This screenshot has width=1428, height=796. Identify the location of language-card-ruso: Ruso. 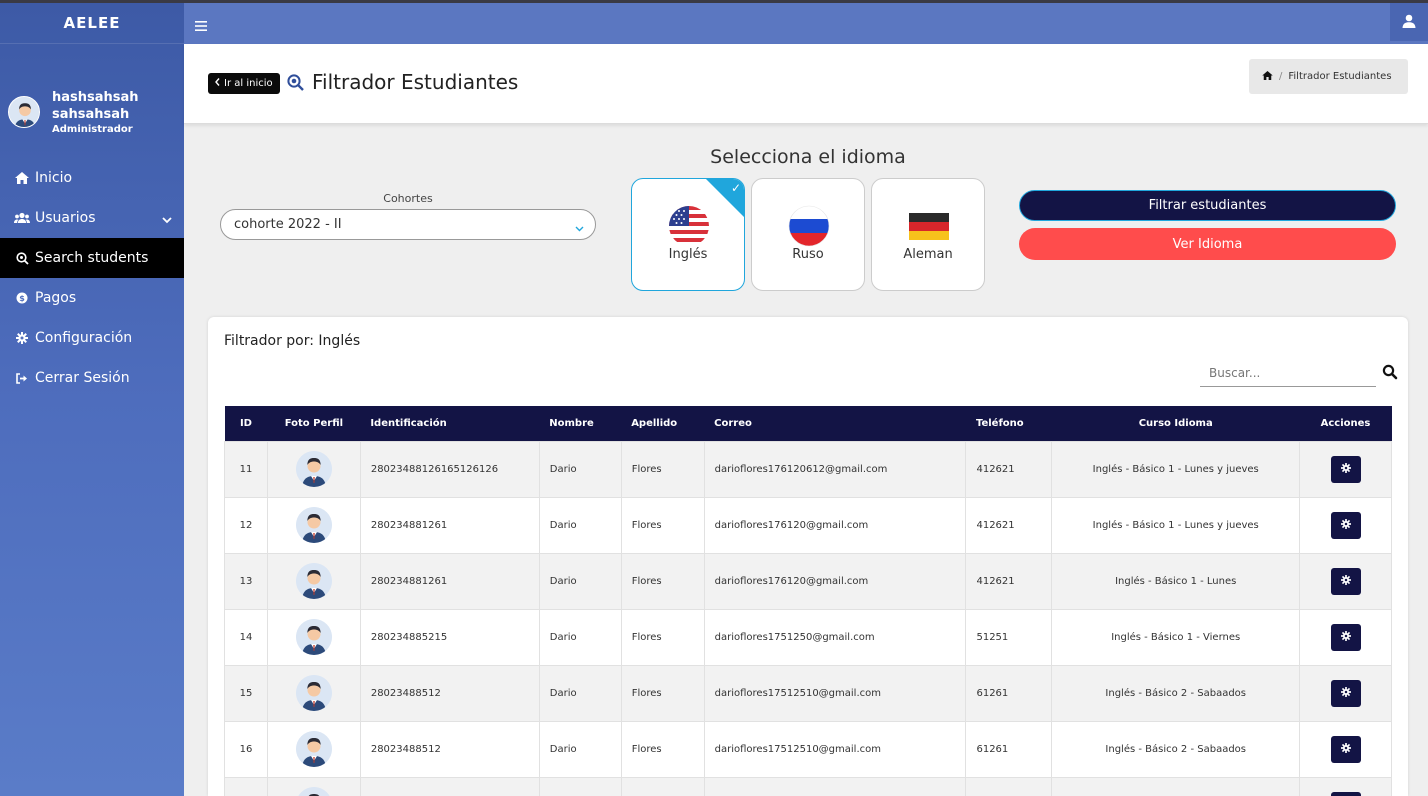
(808, 234).